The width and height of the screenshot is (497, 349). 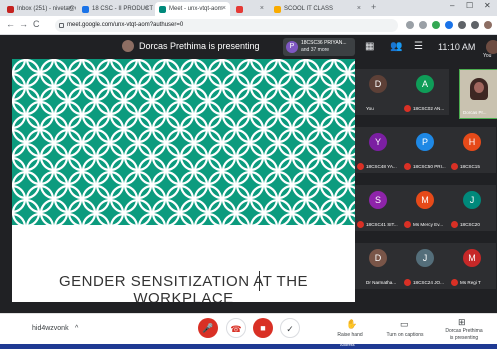 I want to click on presenting-label-2: is presenting, so click(x=464, y=338).